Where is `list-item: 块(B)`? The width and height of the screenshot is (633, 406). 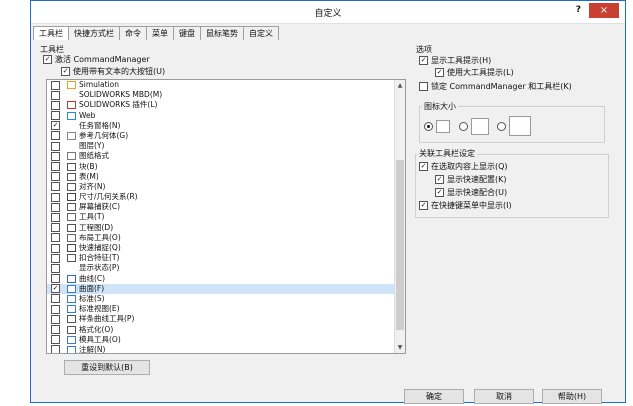 list-item: 块(B) is located at coordinates (226, 167).